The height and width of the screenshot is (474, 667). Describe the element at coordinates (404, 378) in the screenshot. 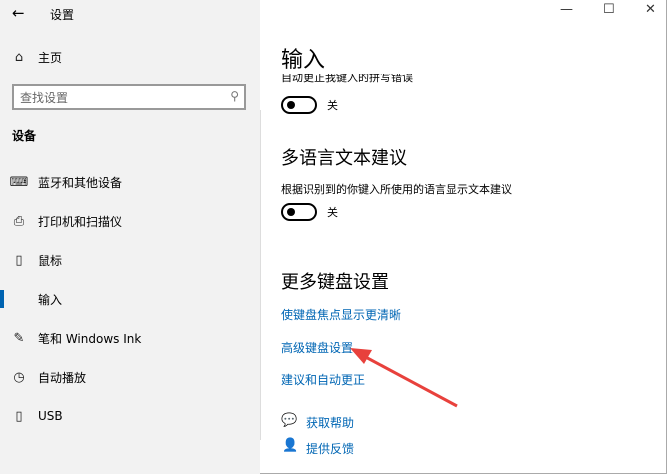

I see `annotation-arrow` at that location.